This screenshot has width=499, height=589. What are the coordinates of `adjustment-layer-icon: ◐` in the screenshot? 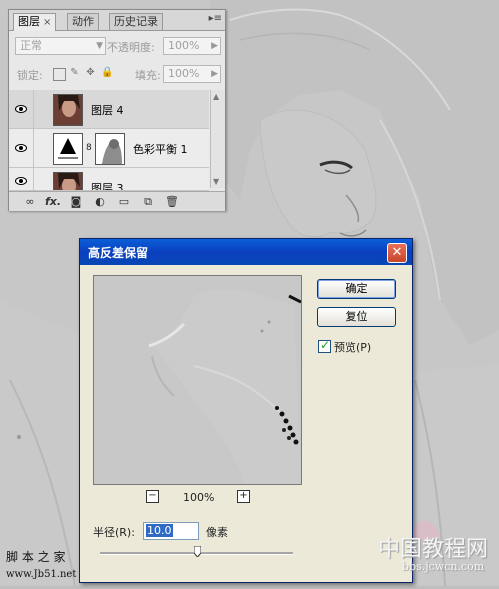 It's located at (100, 201).